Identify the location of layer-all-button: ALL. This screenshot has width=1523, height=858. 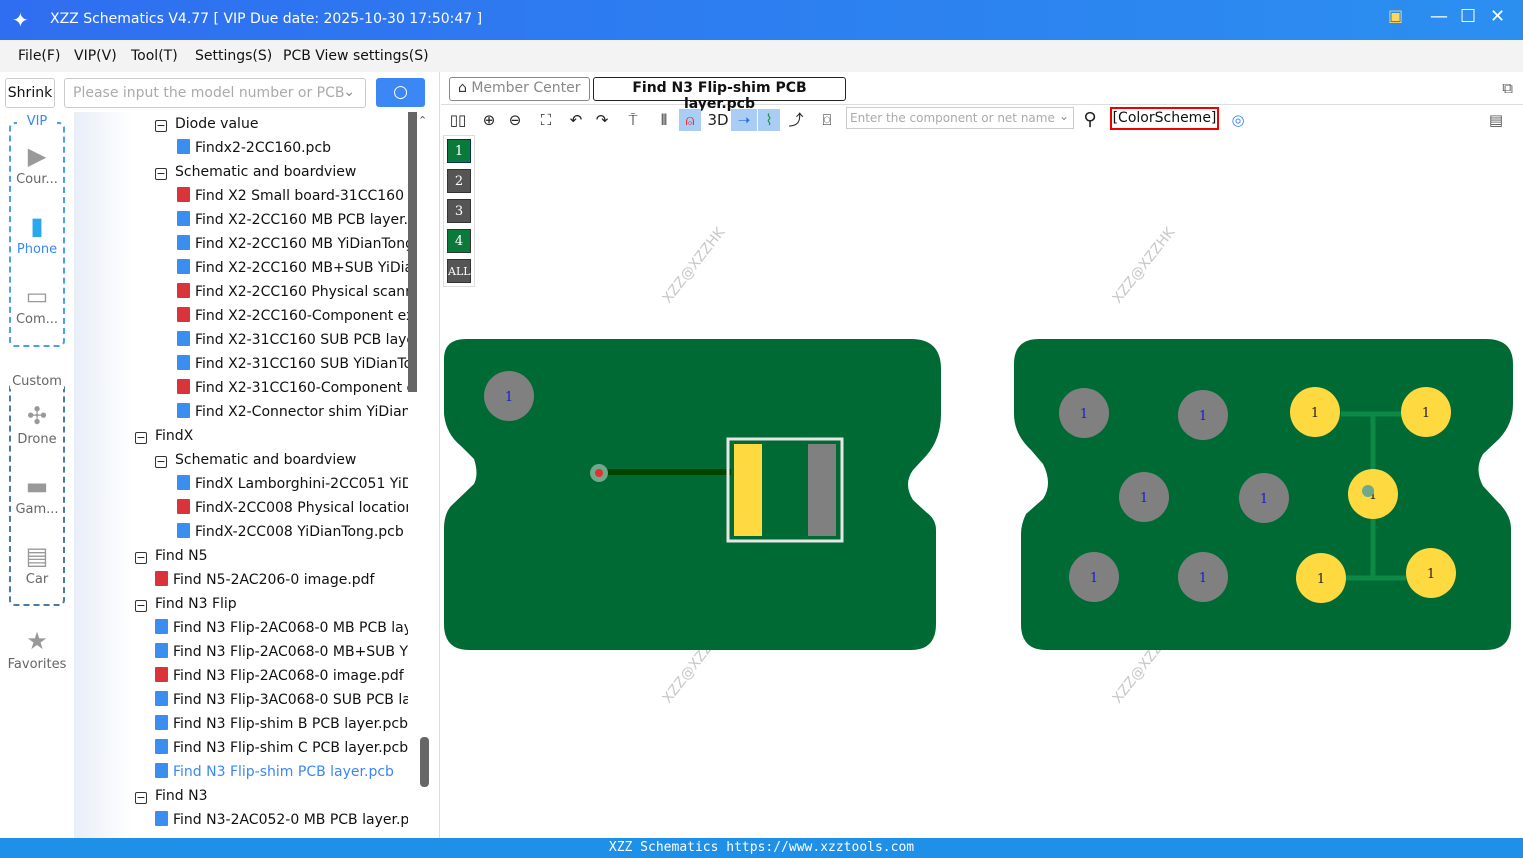
(459, 271).